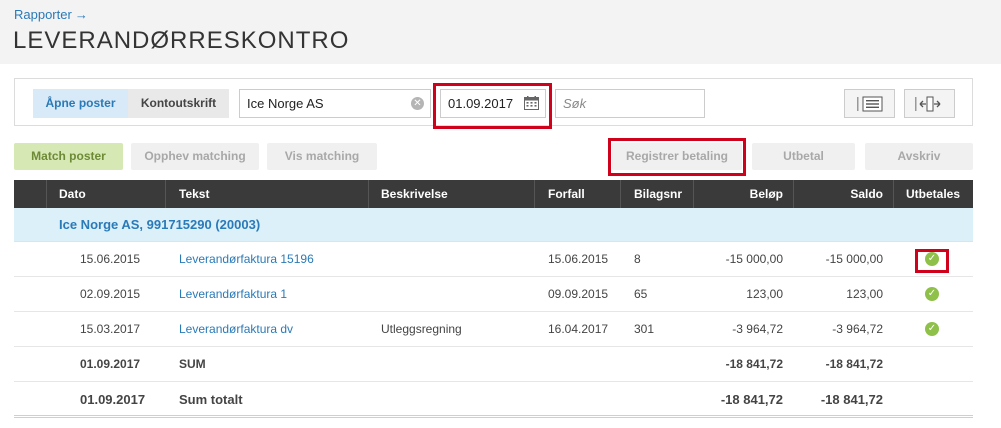 The width and height of the screenshot is (1001, 428). I want to click on search-placeholder: Søk, so click(575, 103).